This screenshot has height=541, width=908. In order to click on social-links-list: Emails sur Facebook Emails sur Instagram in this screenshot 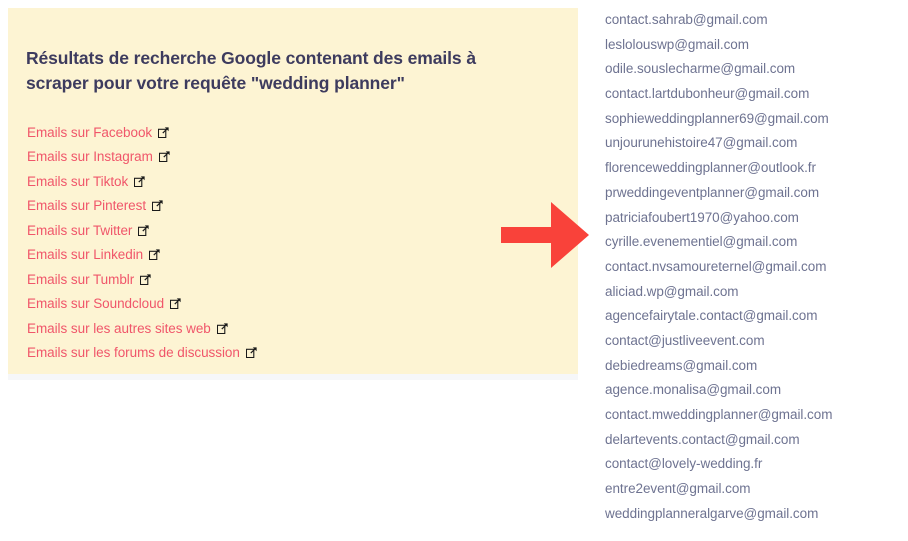, I will do `click(142, 242)`.